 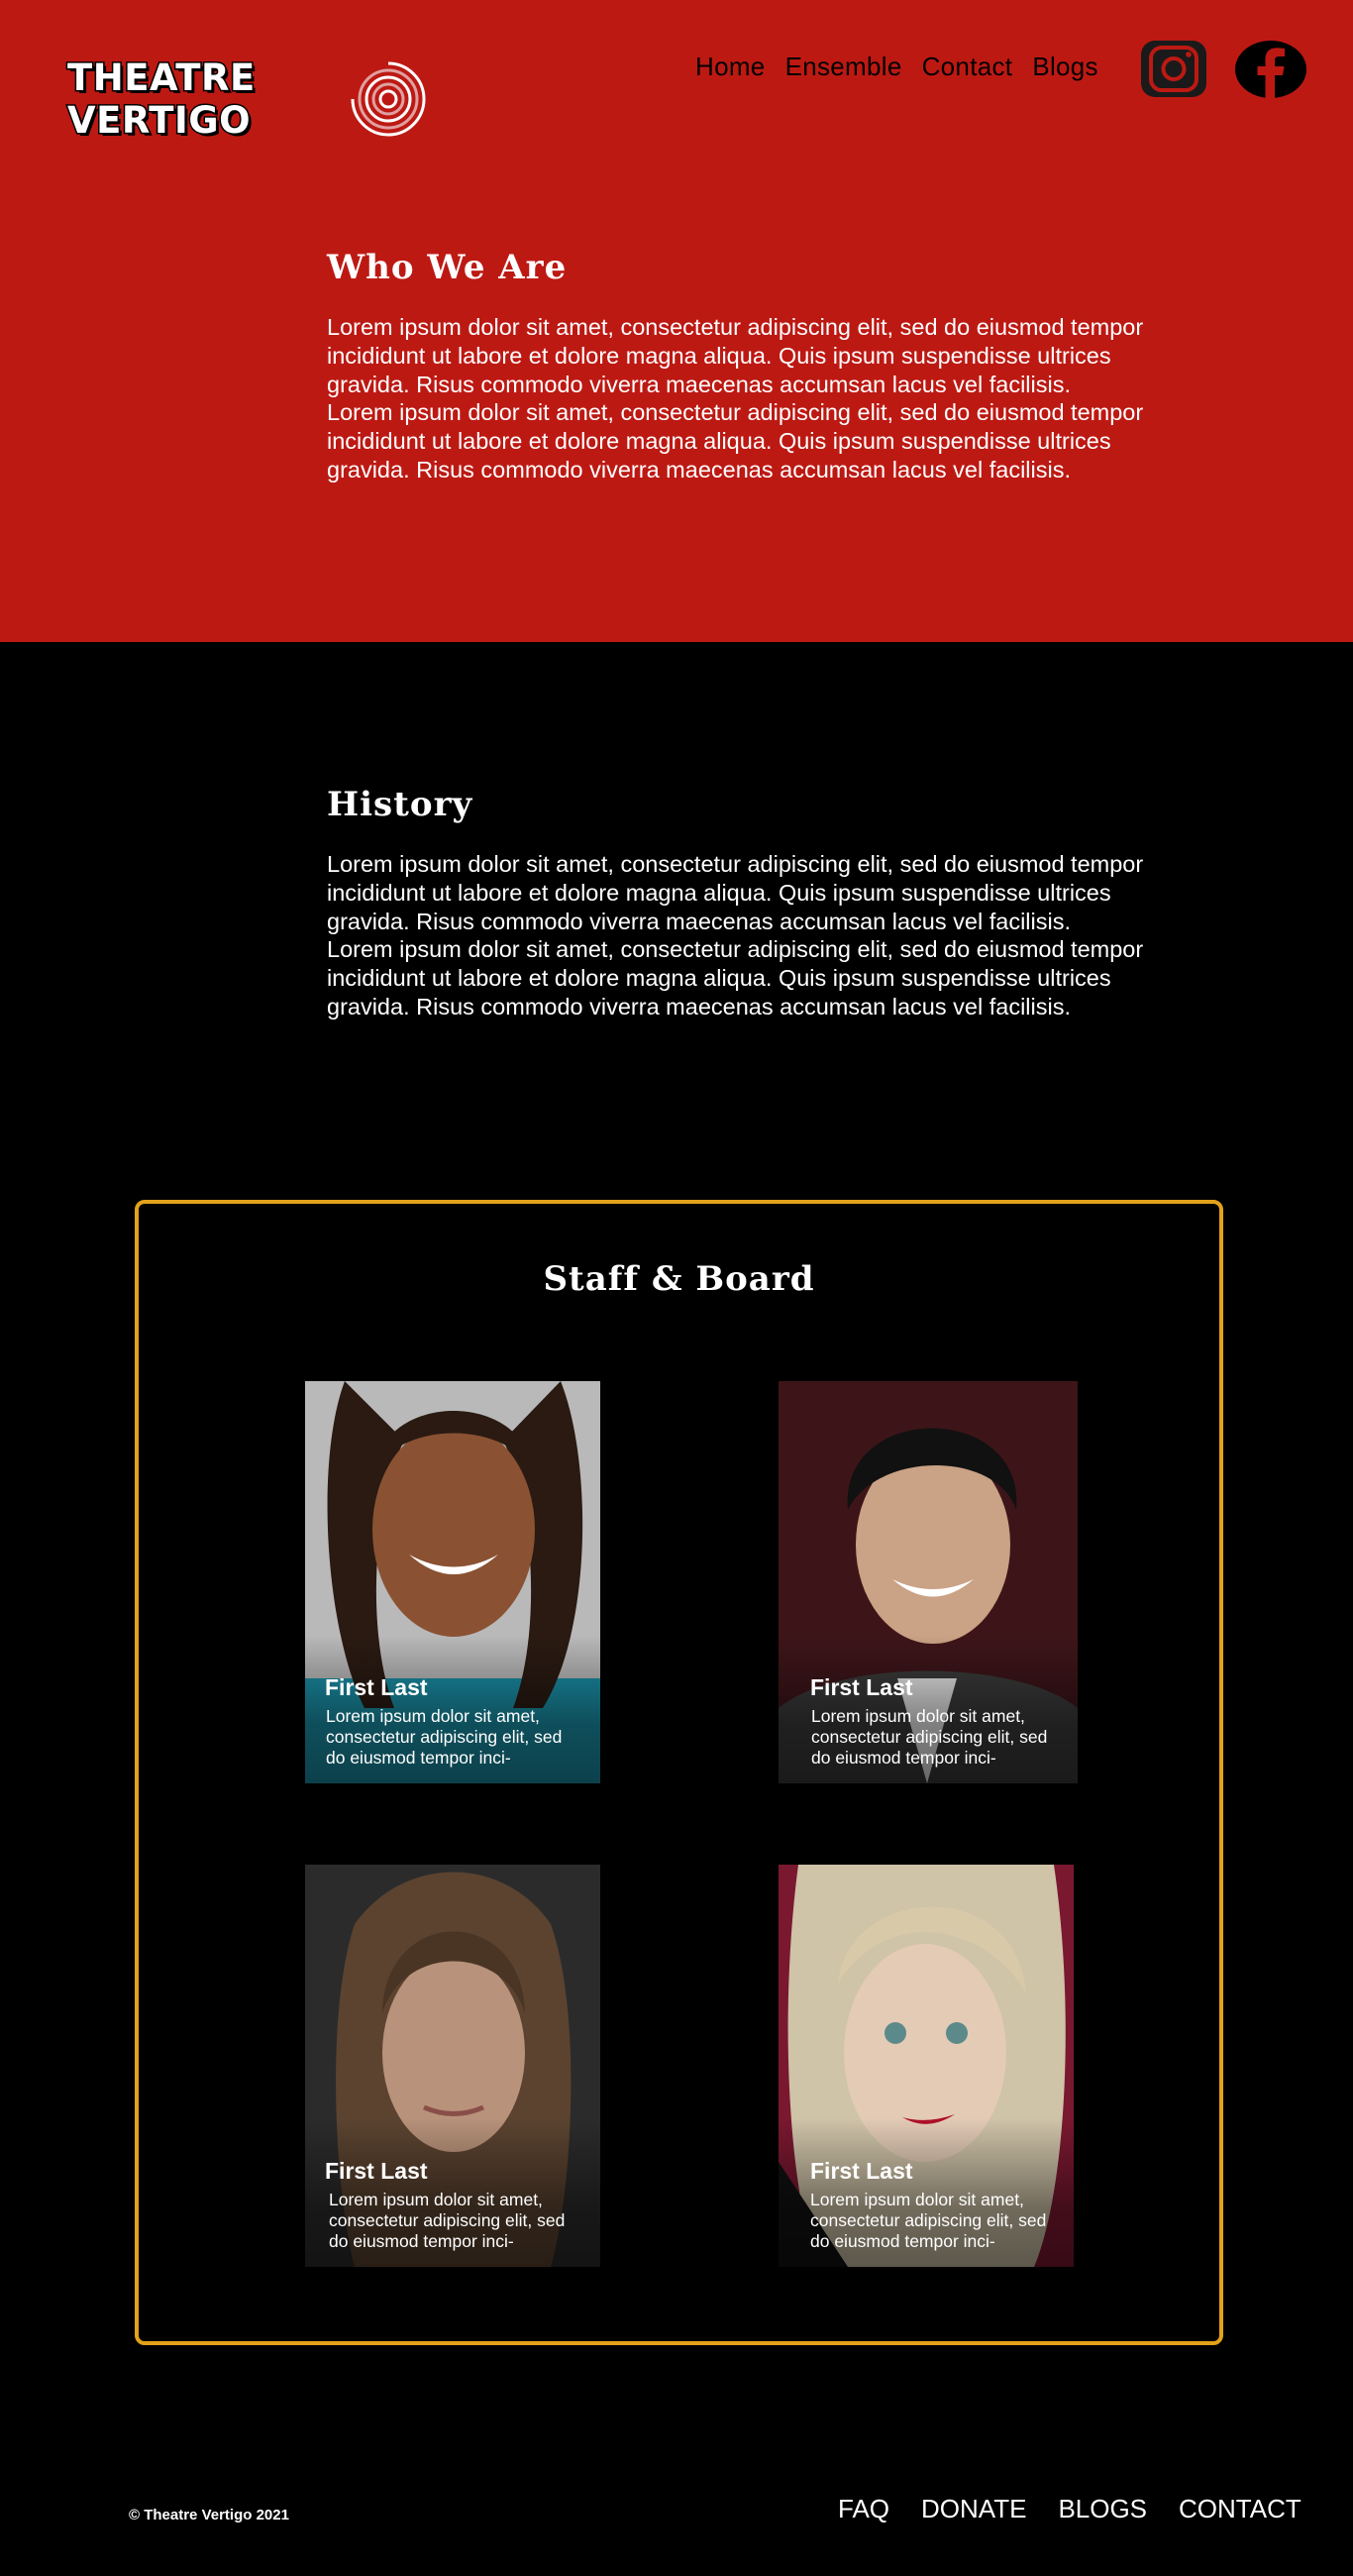 What do you see at coordinates (1102, 2509) in the screenshot?
I see `footer-blogs-link: BLOGS` at bounding box center [1102, 2509].